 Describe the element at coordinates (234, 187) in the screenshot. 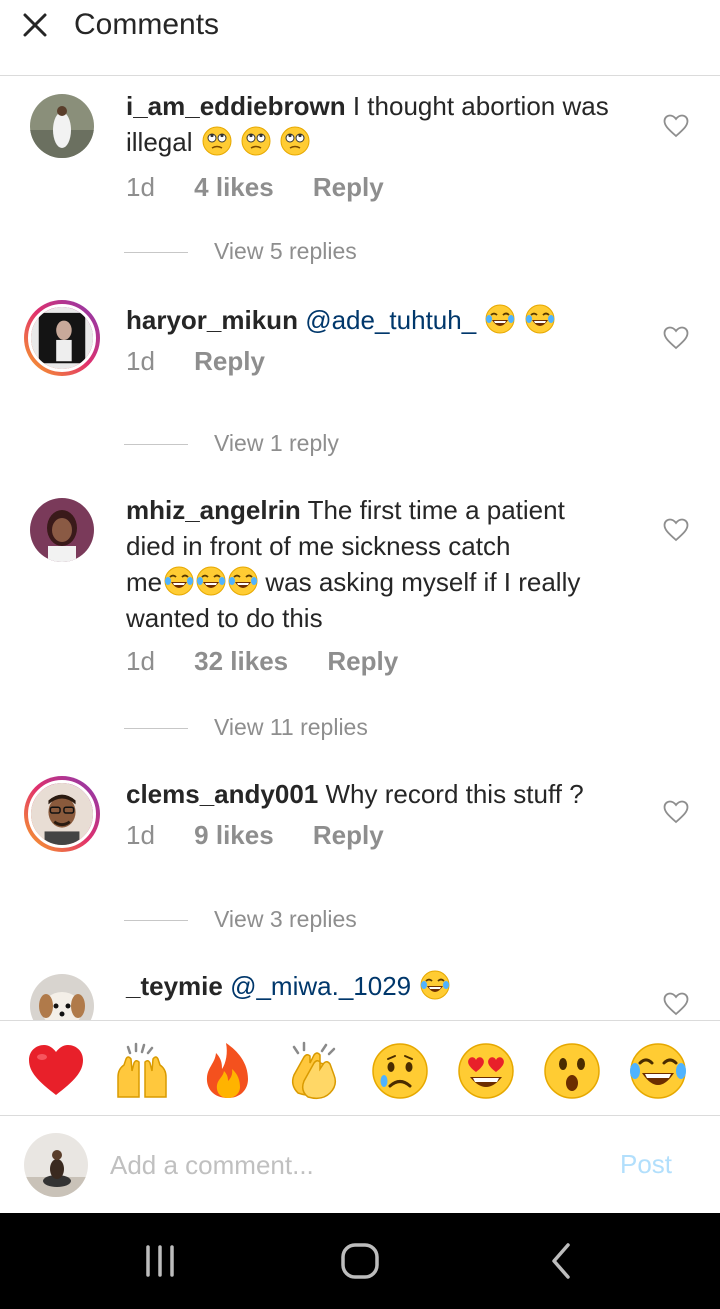

I see `comment-likes: 4 likes` at that location.